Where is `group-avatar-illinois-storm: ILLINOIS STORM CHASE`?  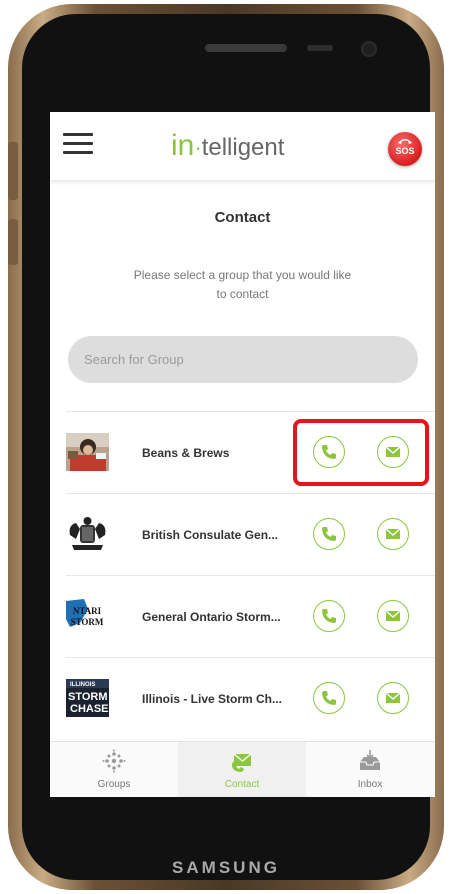 group-avatar-illinois-storm: ILLINOIS STORM CHASE is located at coordinates (87, 698).